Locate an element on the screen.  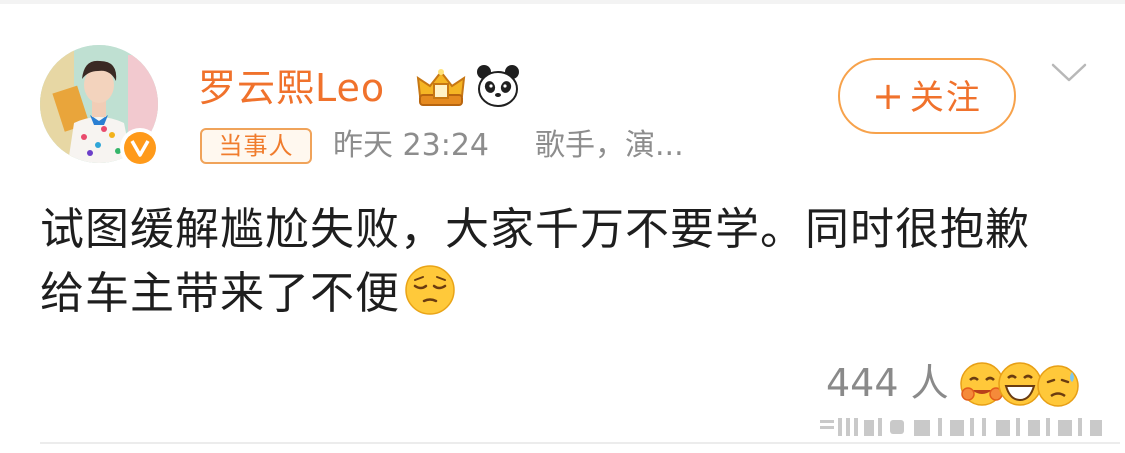
hug-emoji is located at coordinates (982, 384).